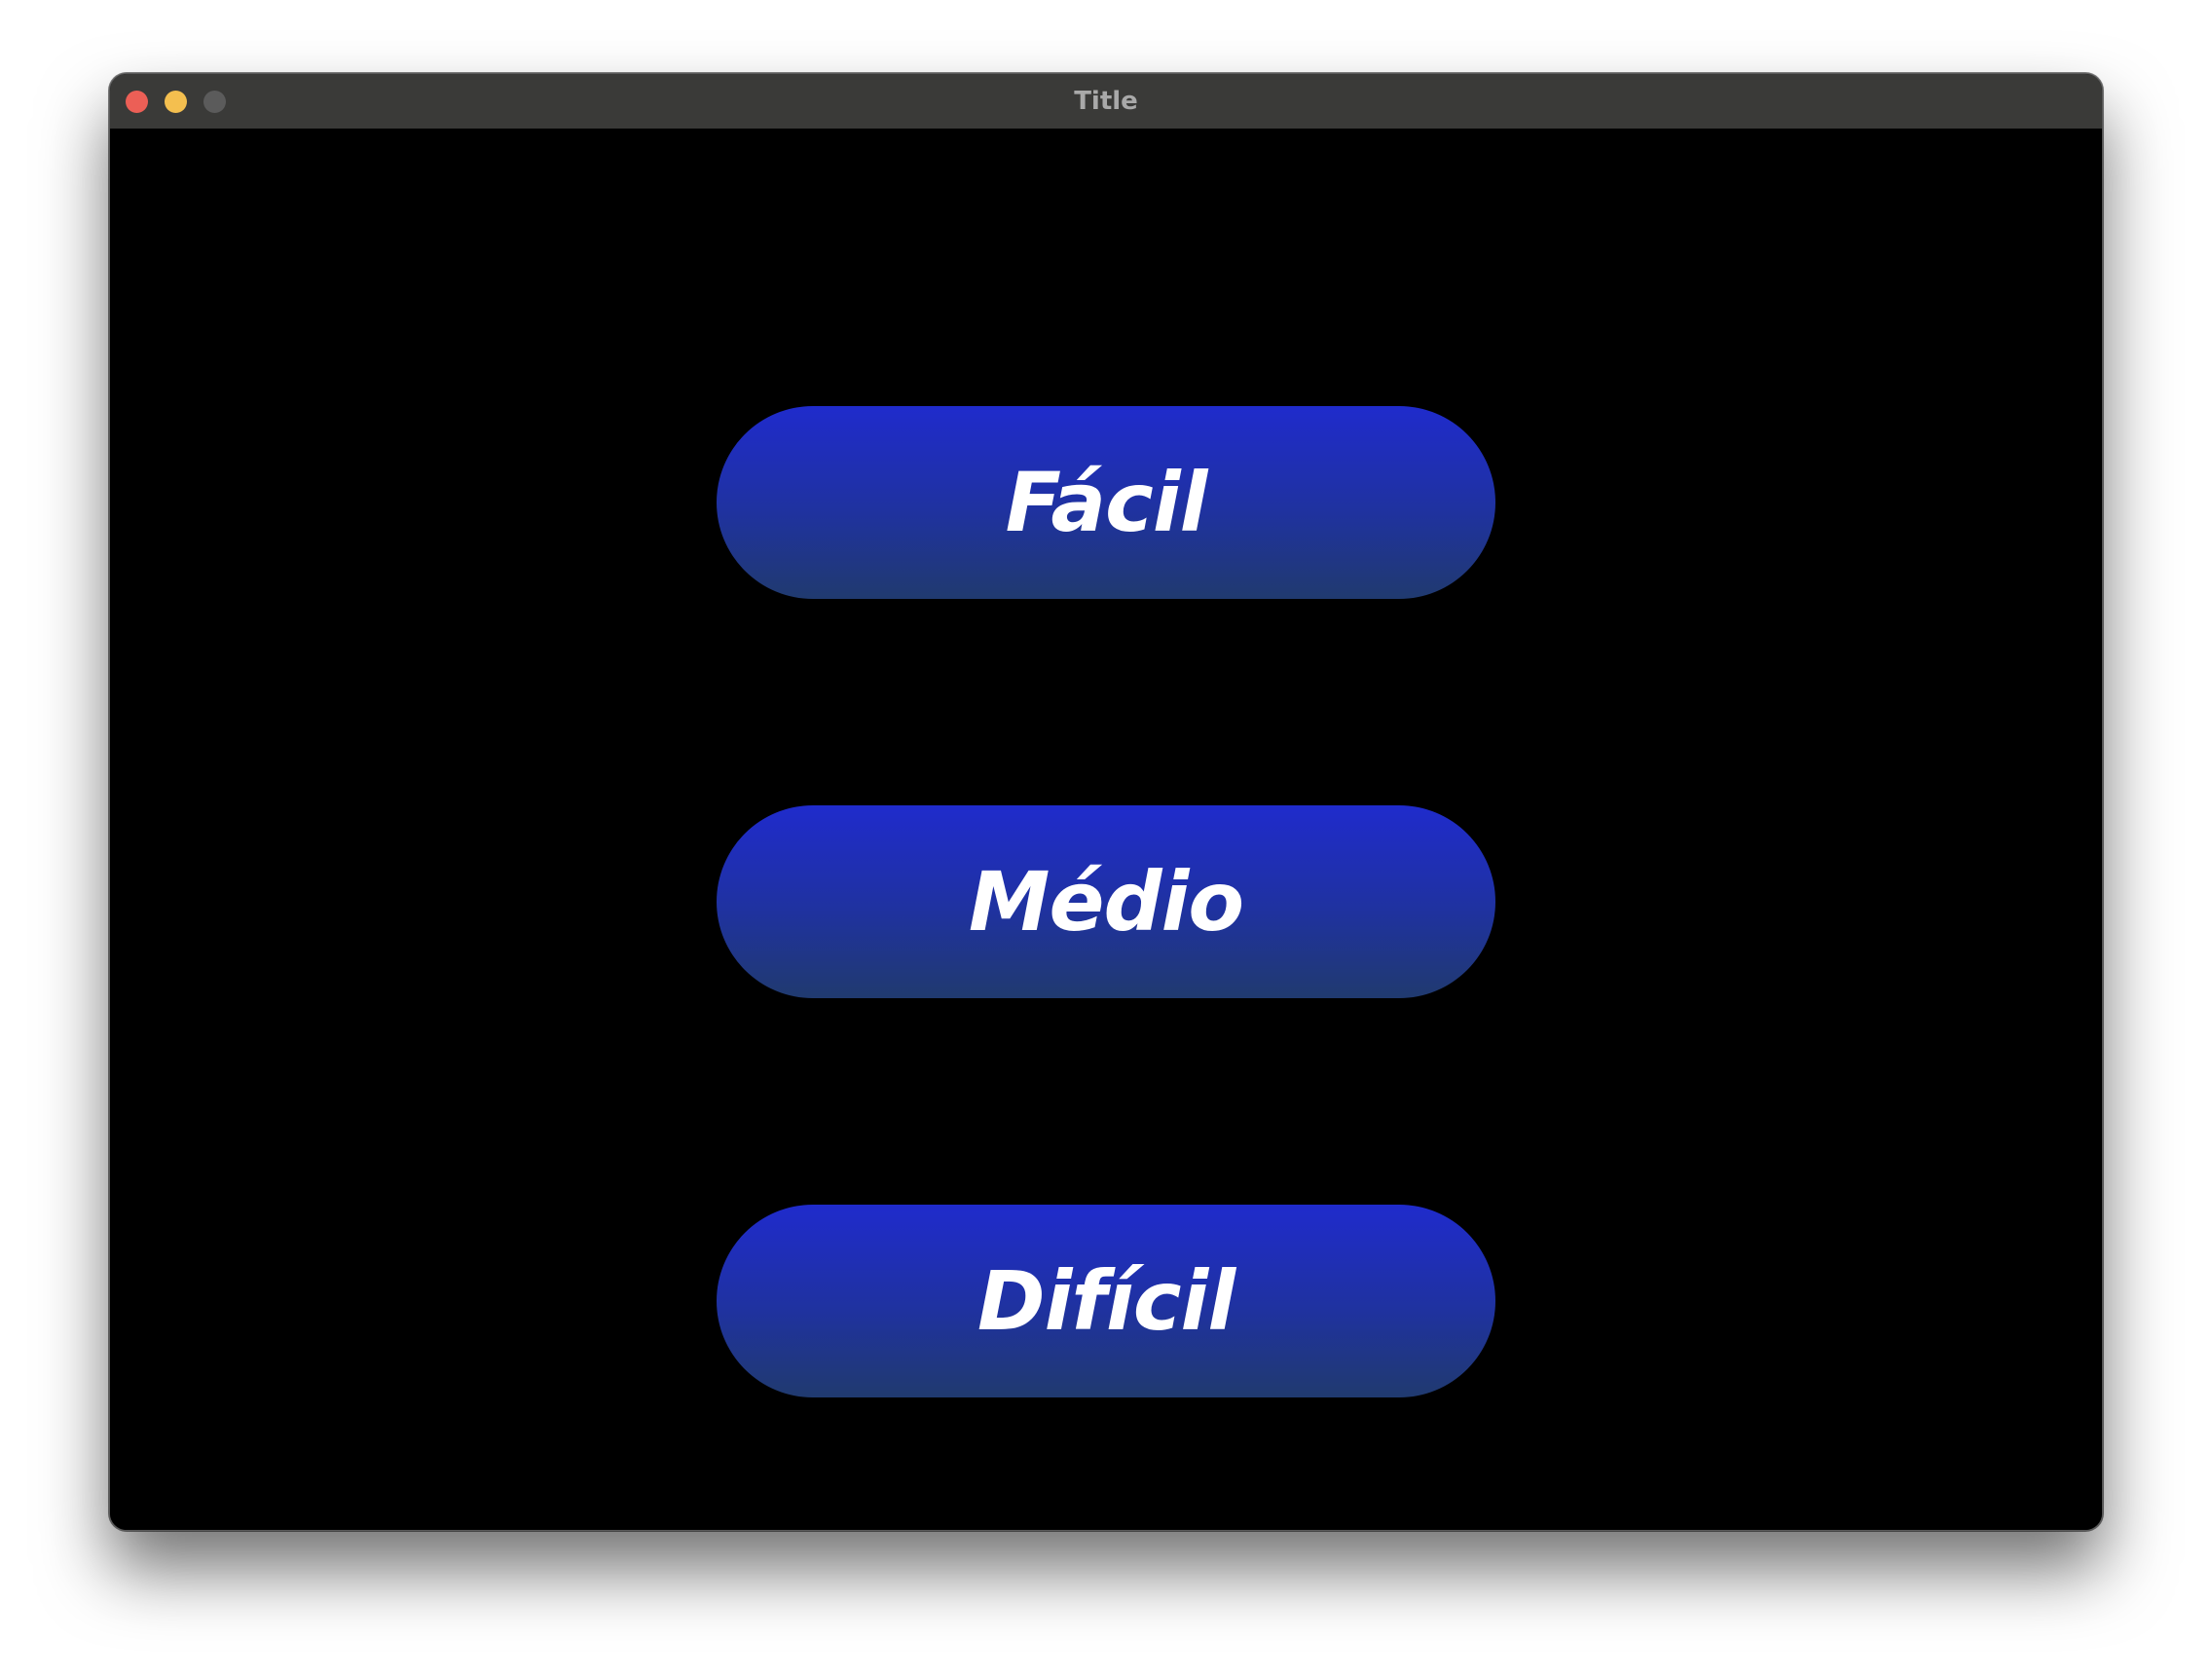  I want to click on hard-button: Difícil, so click(1106, 1301).